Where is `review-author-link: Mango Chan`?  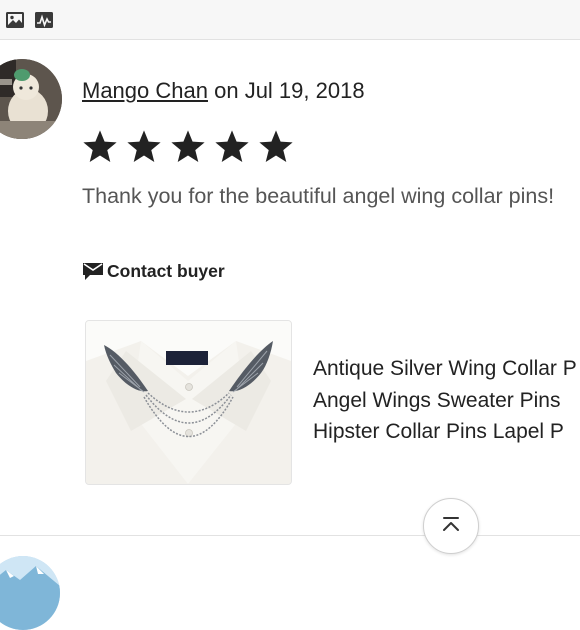 review-author-link: Mango Chan is located at coordinates (145, 90).